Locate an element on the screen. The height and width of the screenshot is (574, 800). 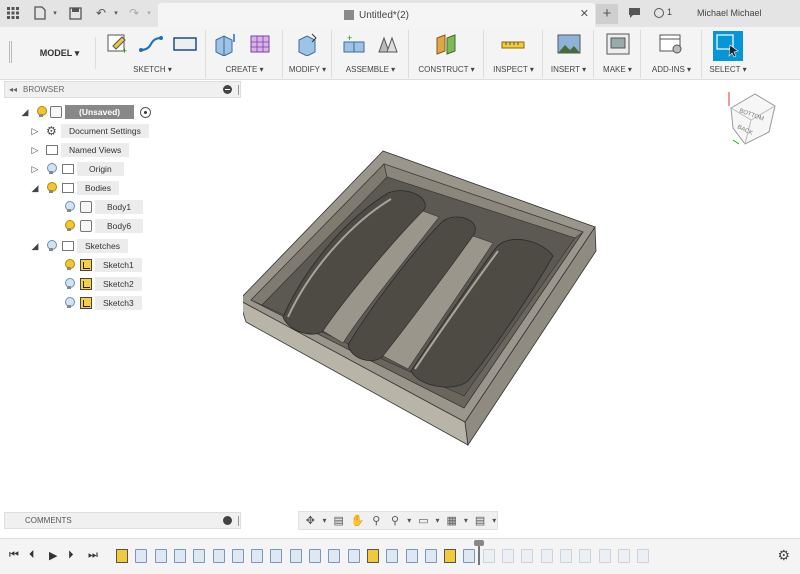
offset-plane-icon is located at coordinates (447, 44).